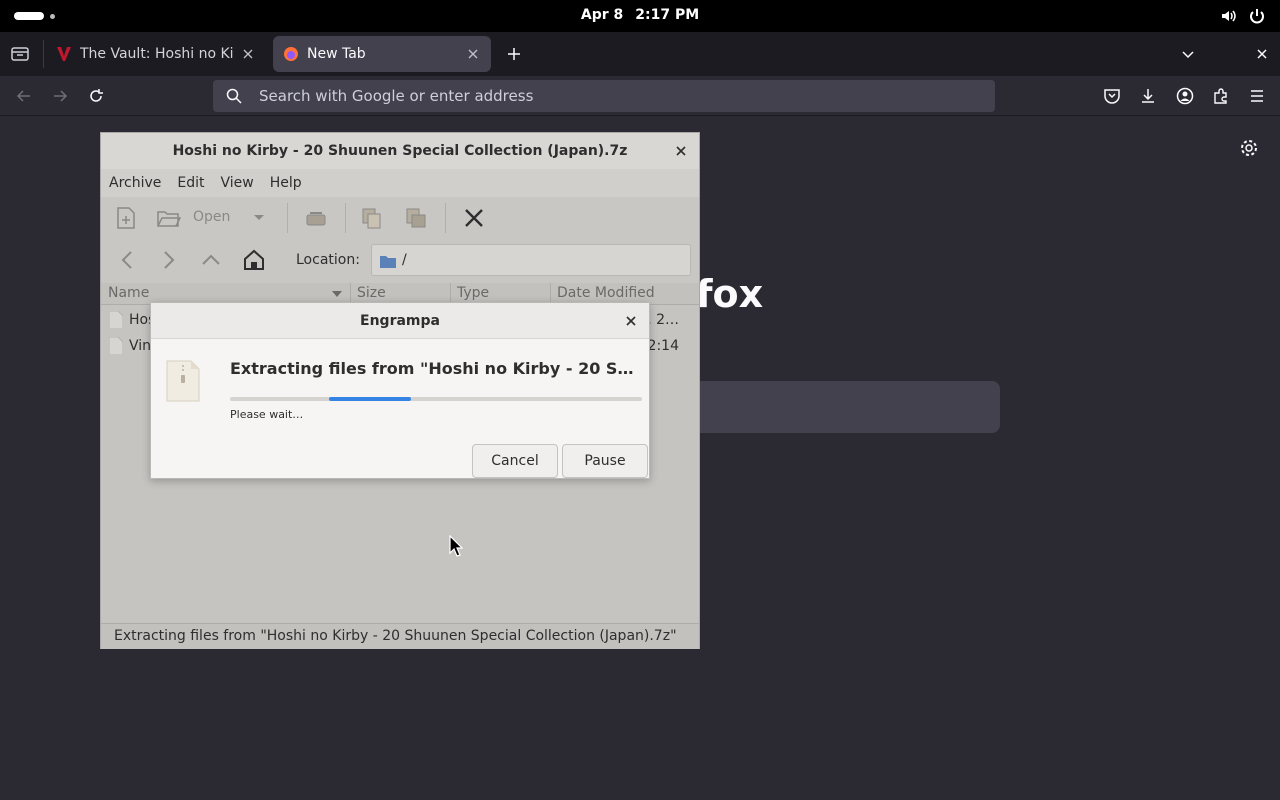  Describe the element at coordinates (190, 183) in the screenshot. I see `menu-edit: Edit` at that location.